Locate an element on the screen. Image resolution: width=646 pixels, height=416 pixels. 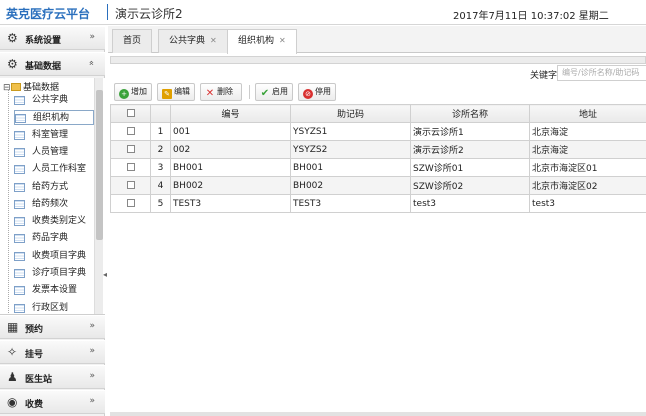
tree-item: 行政区划 is located at coordinates (54, 307).